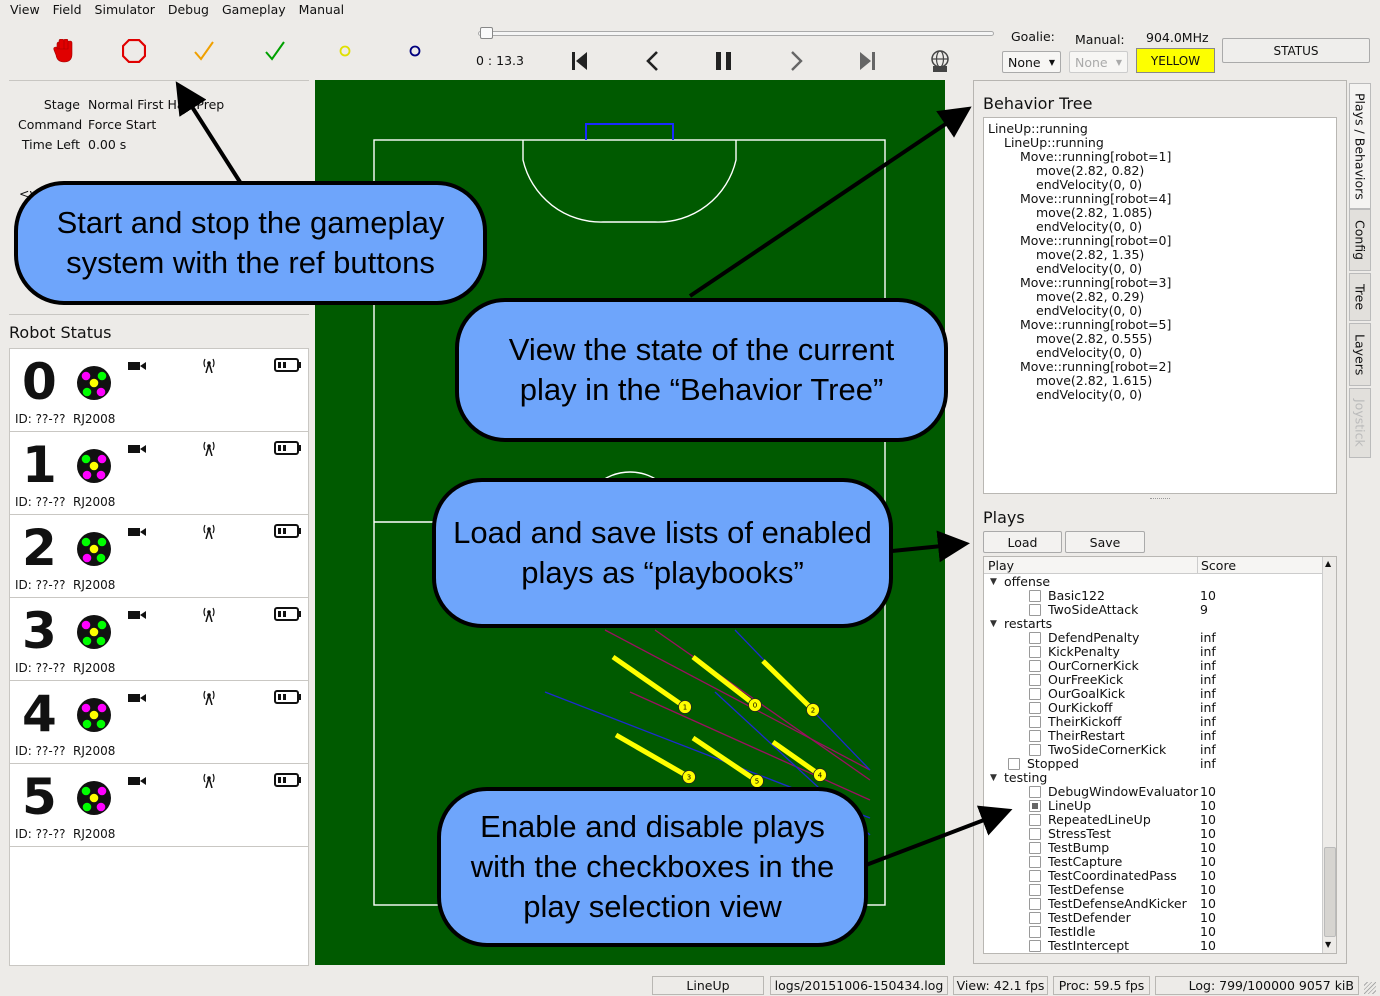 The height and width of the screenshot is (996, 1380). What do you see at coordinates (125, 9) in the screenshot?
I see `menu-simulator: Simulator` at bounding box center [125, 9].